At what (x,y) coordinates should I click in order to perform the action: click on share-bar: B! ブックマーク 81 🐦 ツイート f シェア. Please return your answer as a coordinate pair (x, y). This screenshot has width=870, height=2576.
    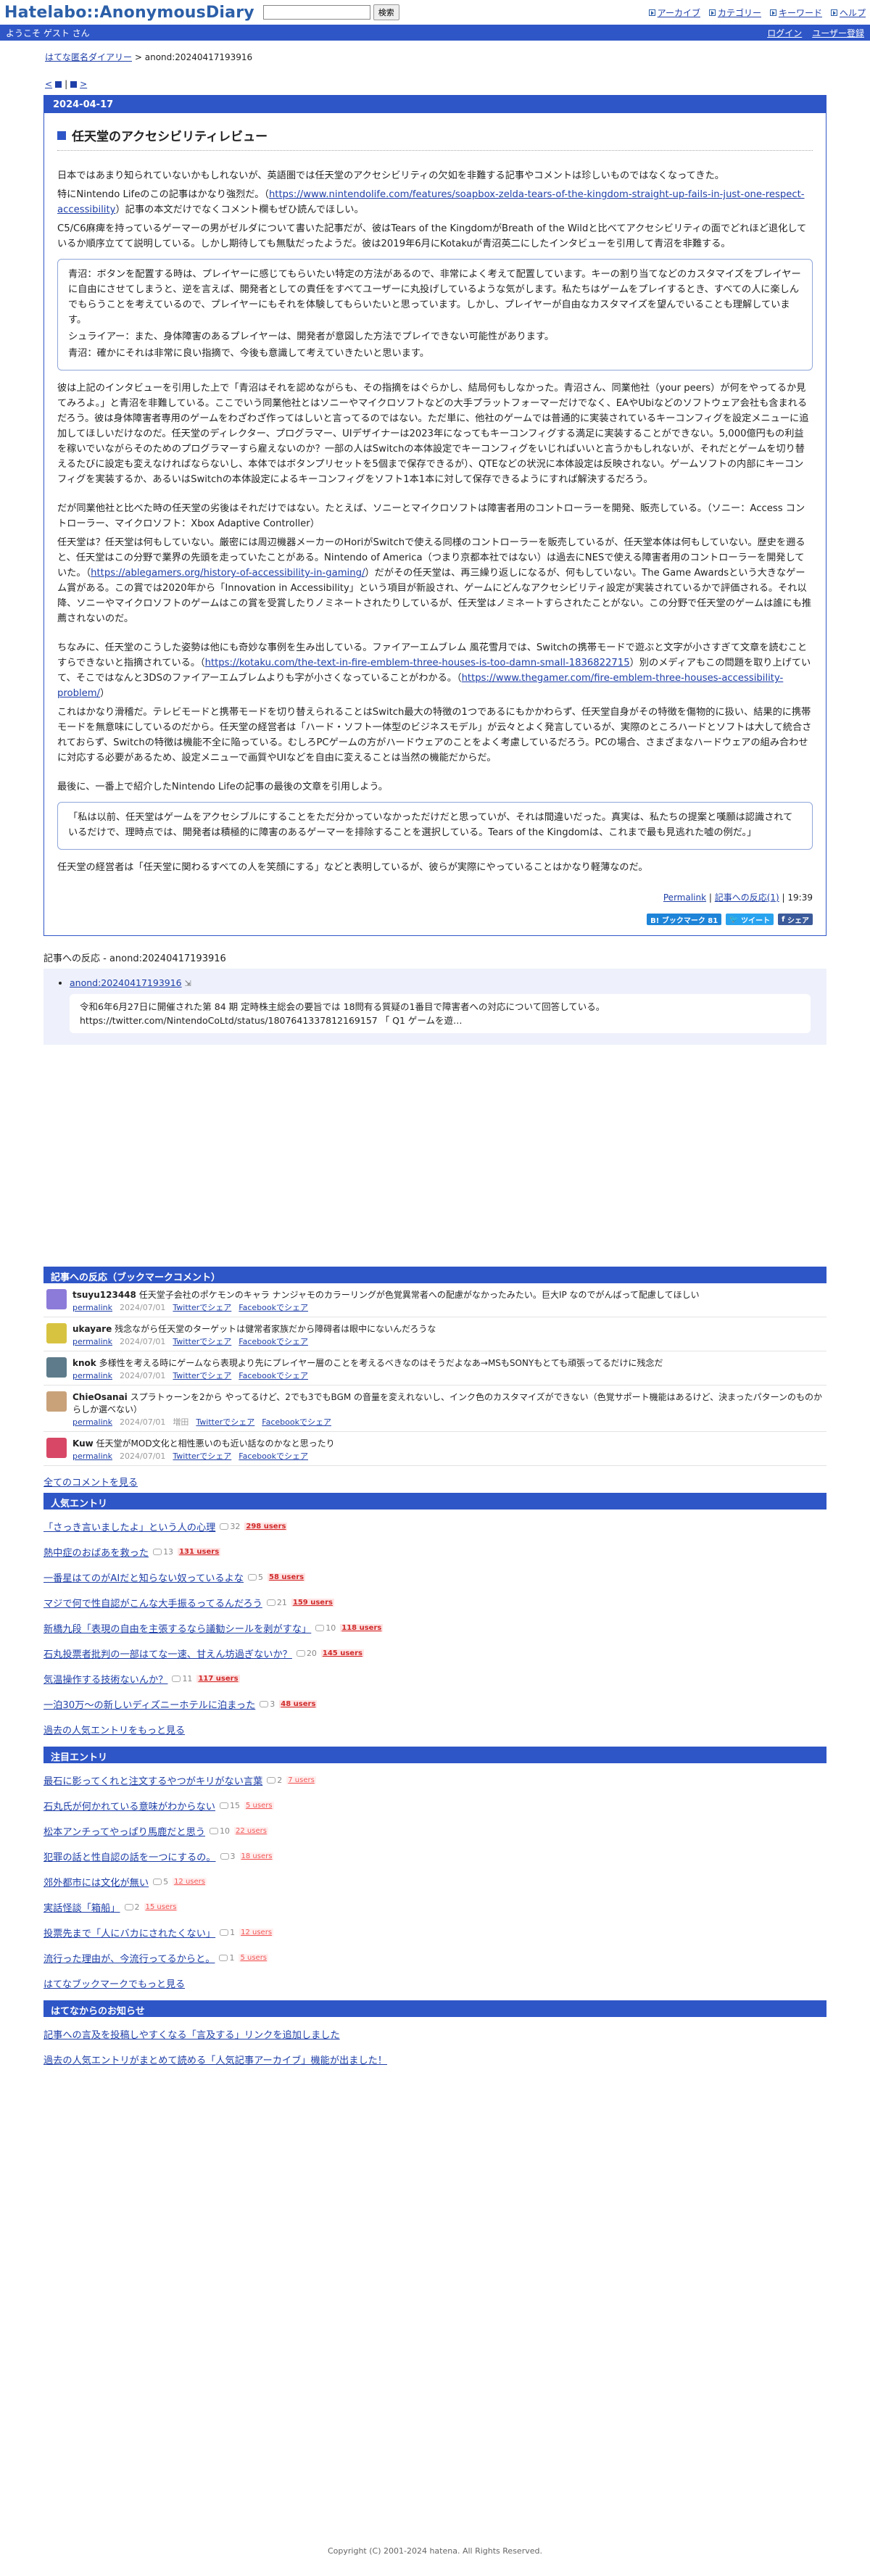
    Looking at the image, I should click on (435, 920).